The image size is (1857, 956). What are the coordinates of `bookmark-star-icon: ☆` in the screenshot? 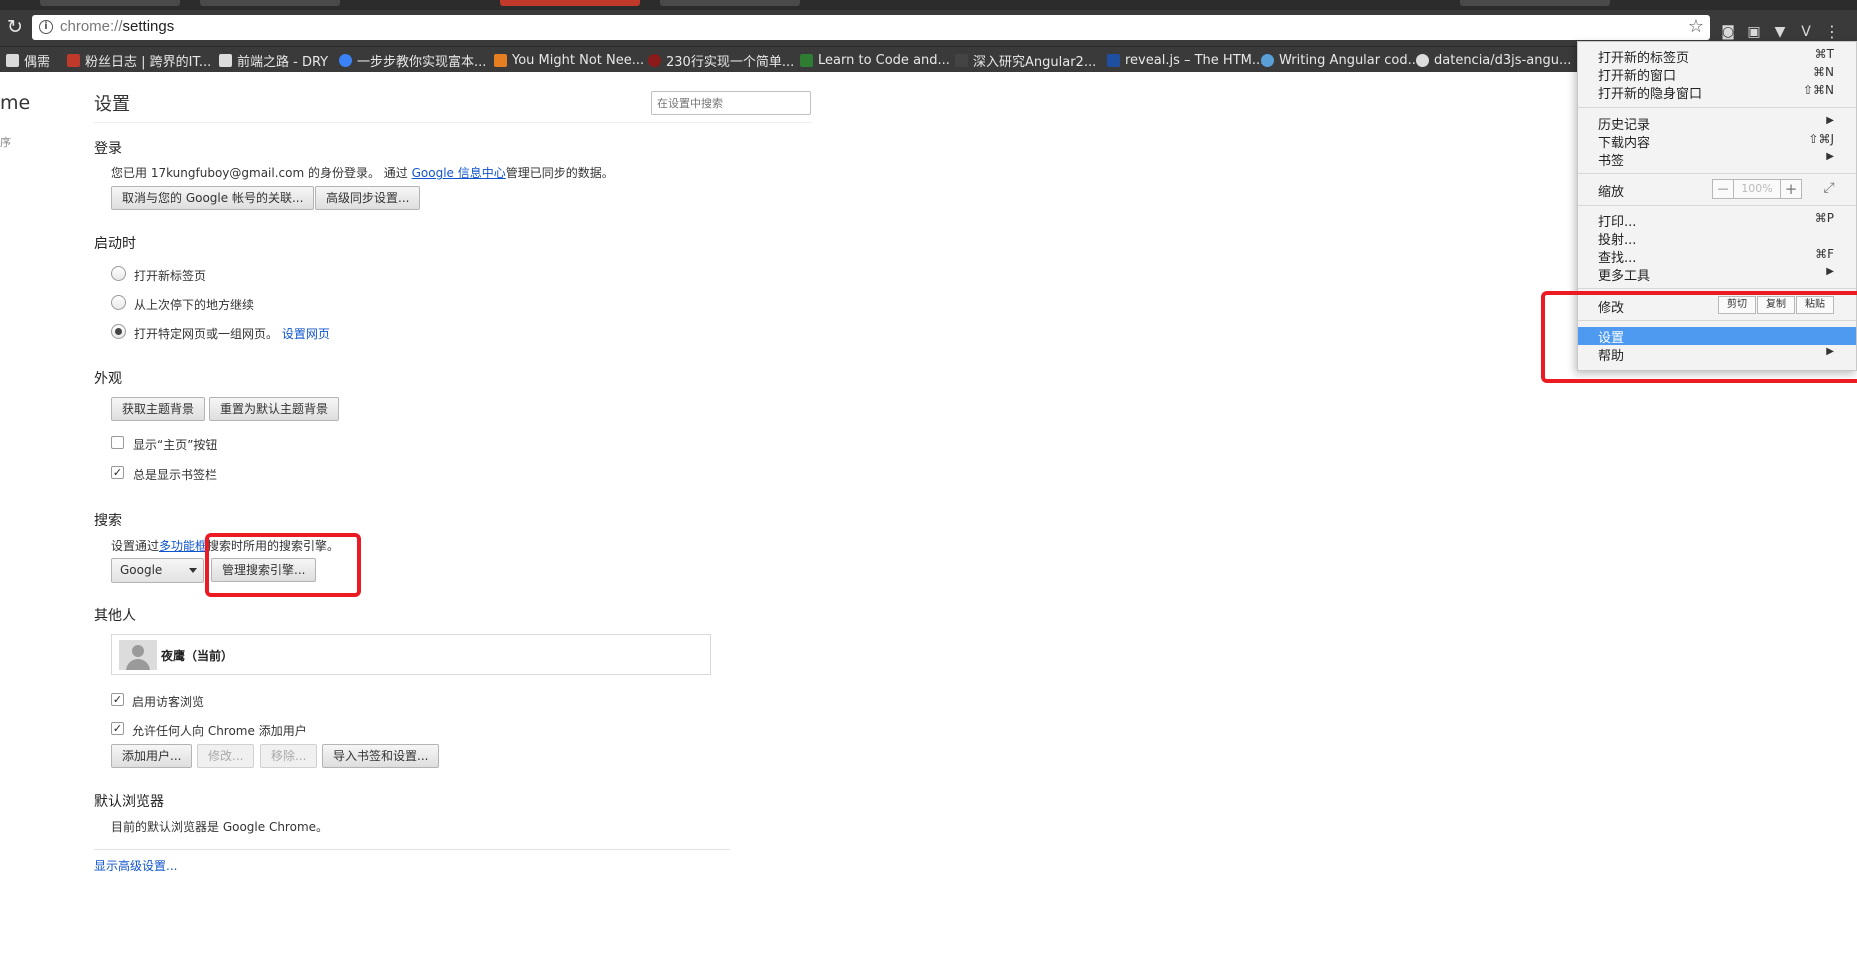 It's located at (1696, 26).